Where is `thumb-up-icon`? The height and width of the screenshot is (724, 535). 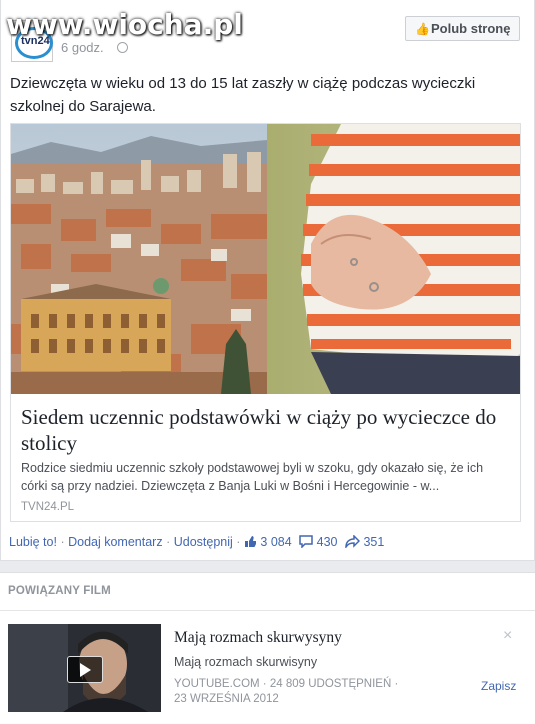
thumb-up-icon is located at coordinates (250, 543).